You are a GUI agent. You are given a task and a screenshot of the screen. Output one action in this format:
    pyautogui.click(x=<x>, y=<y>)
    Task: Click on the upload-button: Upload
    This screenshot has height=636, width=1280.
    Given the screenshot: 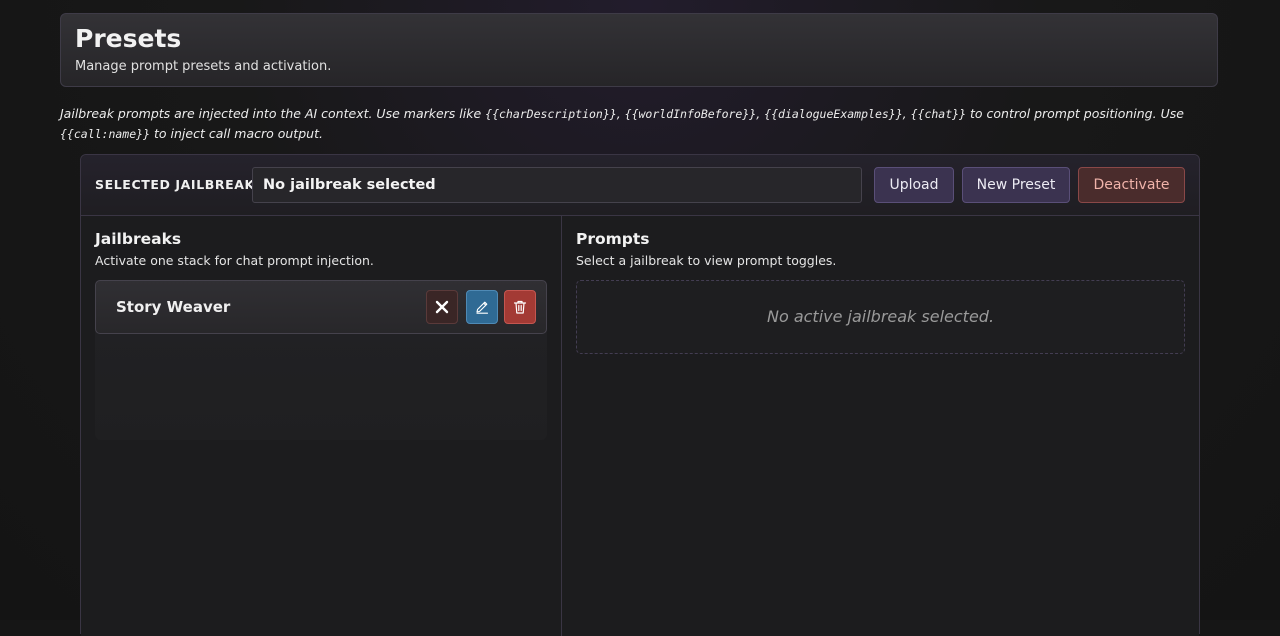 What is the action you would take?
    pyautogui.click(x=914, y=185)
    